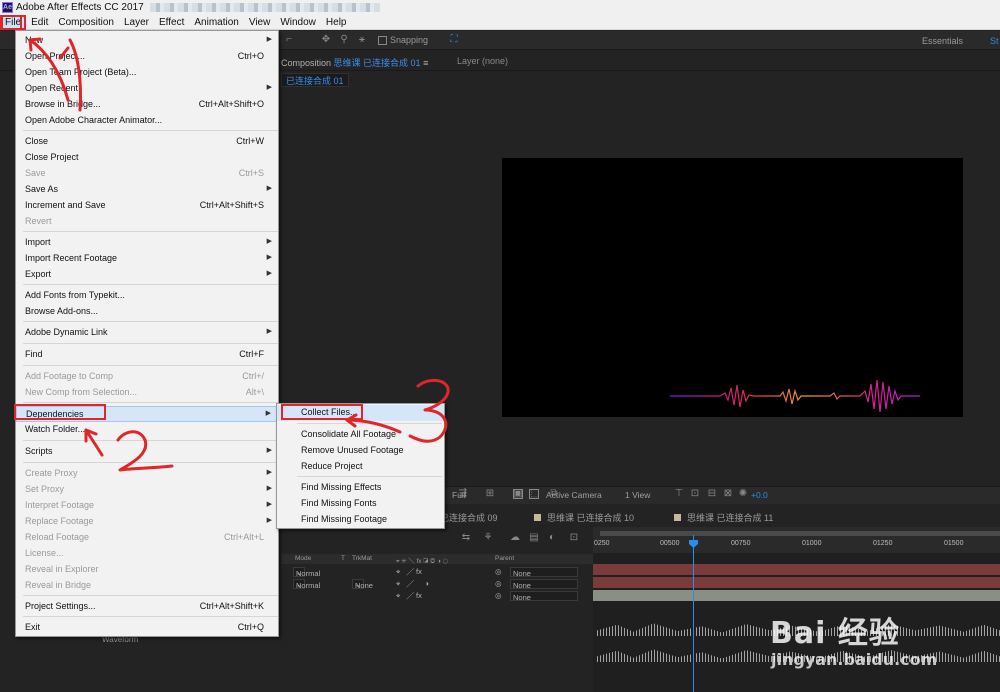 The height and width of the screenshot is (692, 1000). Describe the element at coordinates (86, 22) in the screenshot. I see `menu-composition: Composition` at that location.